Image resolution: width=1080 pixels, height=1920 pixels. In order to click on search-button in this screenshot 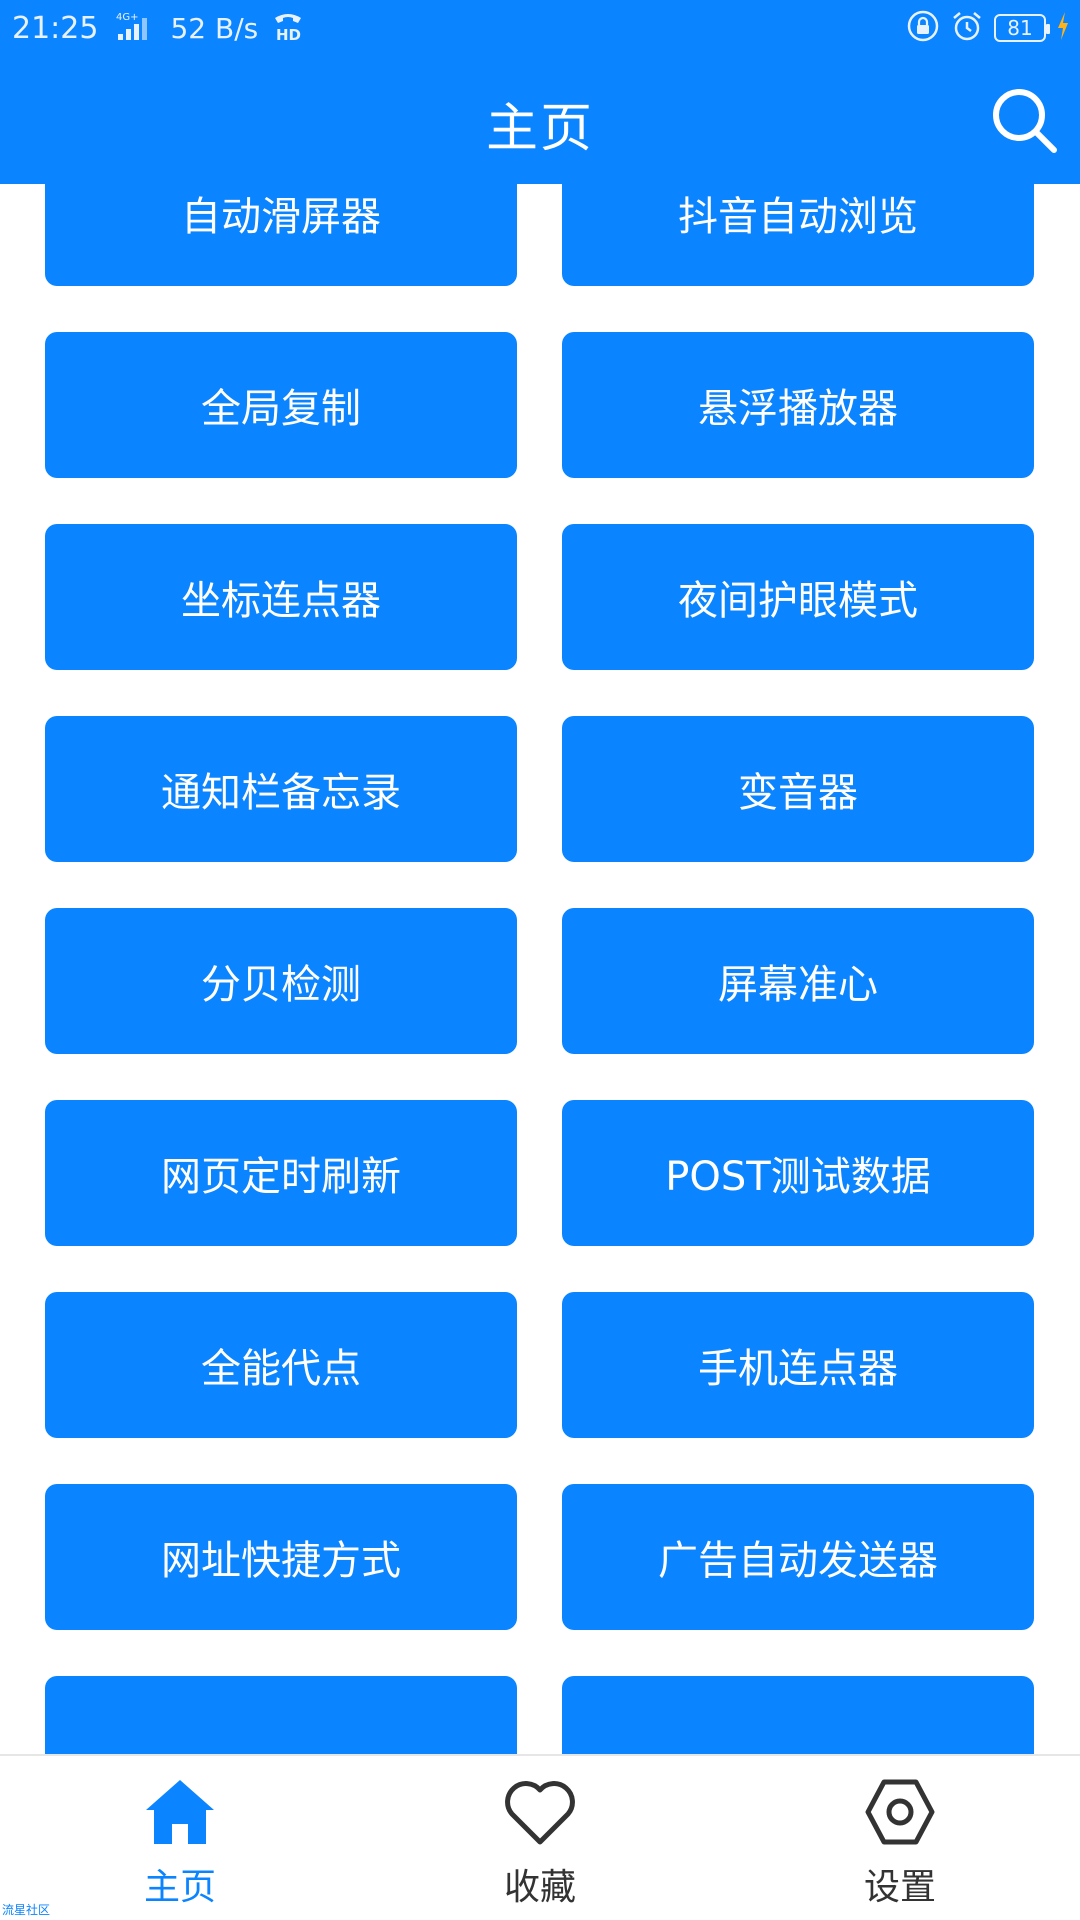, I will do `click(1024, 120)`.